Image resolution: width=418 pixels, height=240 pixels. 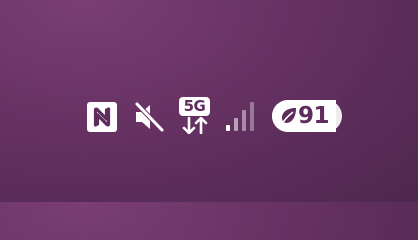 I want to click on data-activity-arrows-icon, so click(x=195, y=125).